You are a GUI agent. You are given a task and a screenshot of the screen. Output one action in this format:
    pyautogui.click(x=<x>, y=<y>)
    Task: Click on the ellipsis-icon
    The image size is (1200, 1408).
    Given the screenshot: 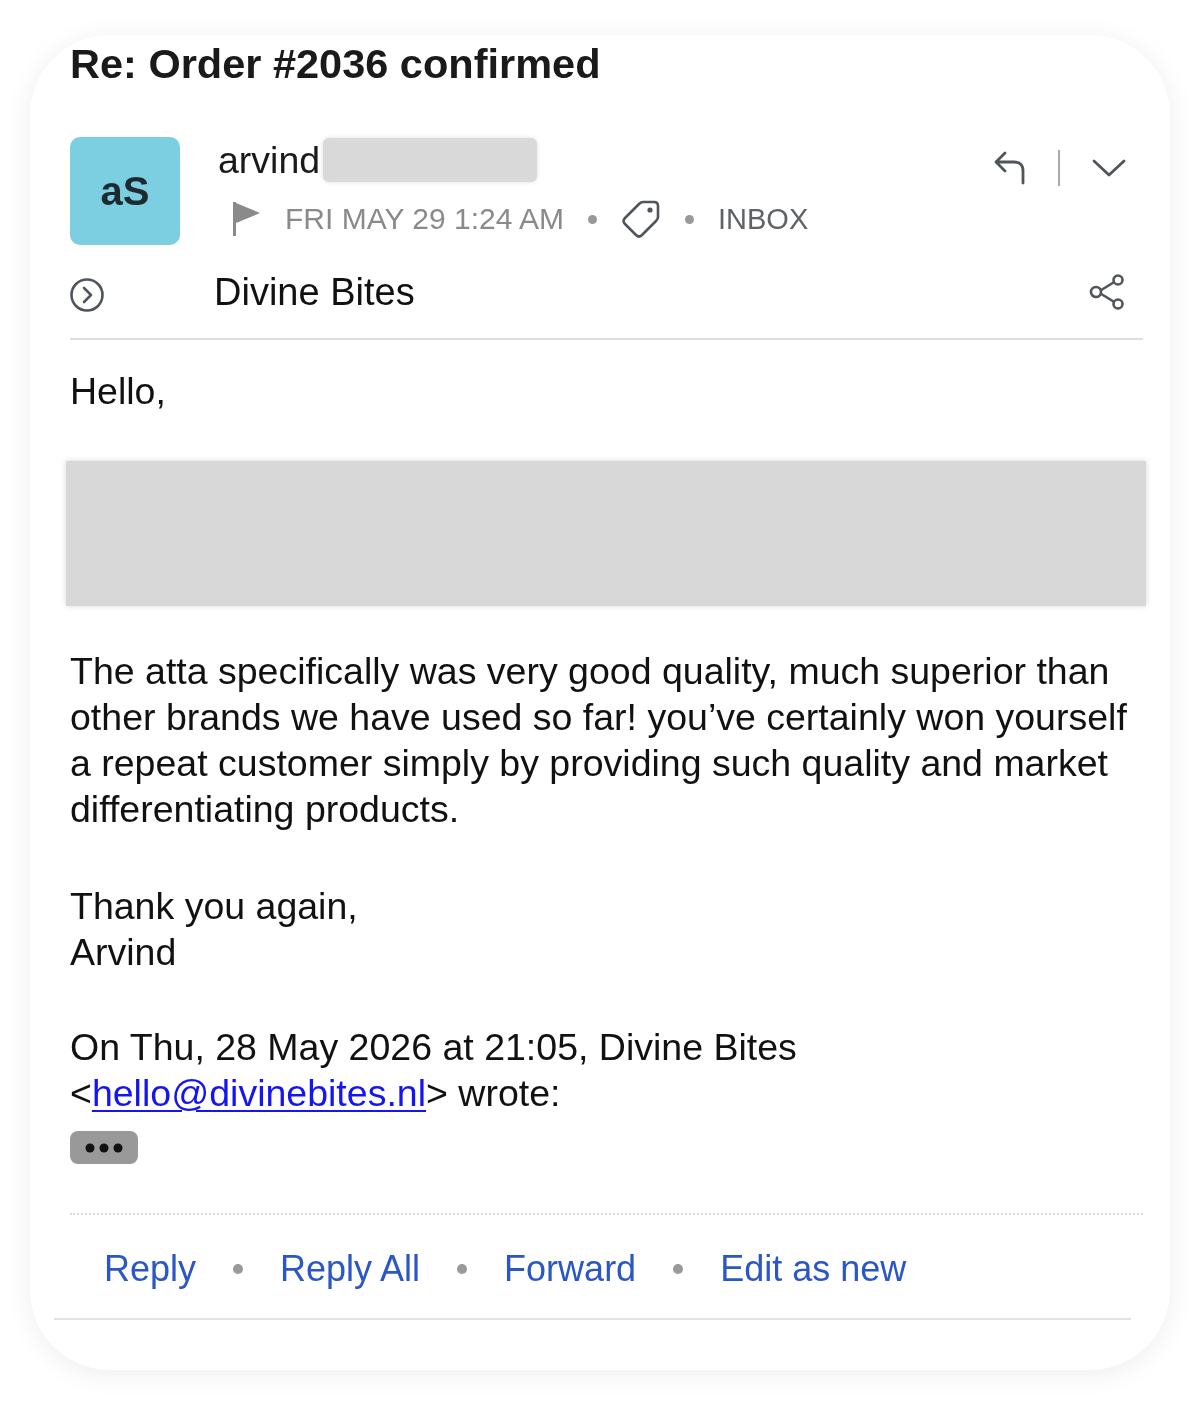 What is the action you would take?
    pyautogui.click(x=104, y=1147)
    